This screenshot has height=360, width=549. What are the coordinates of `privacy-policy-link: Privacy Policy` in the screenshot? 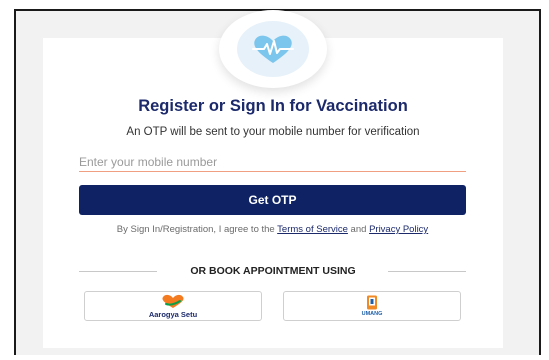 It's located at (398, 229).